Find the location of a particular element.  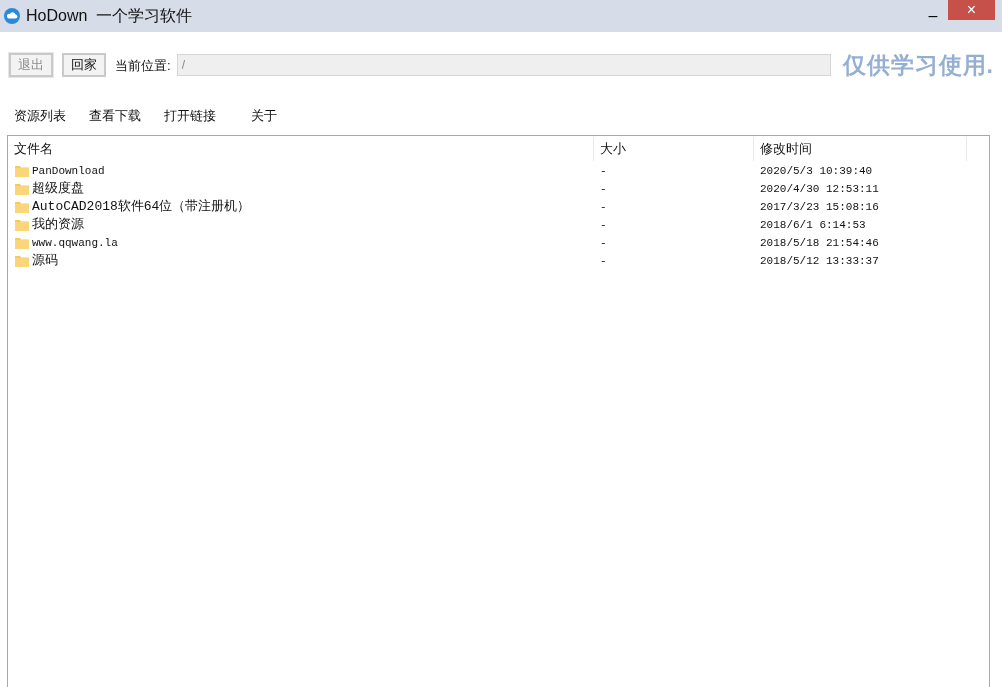

table-cell-text: 2018/5/18 21:54:46 is located at coordinates (819, 243).